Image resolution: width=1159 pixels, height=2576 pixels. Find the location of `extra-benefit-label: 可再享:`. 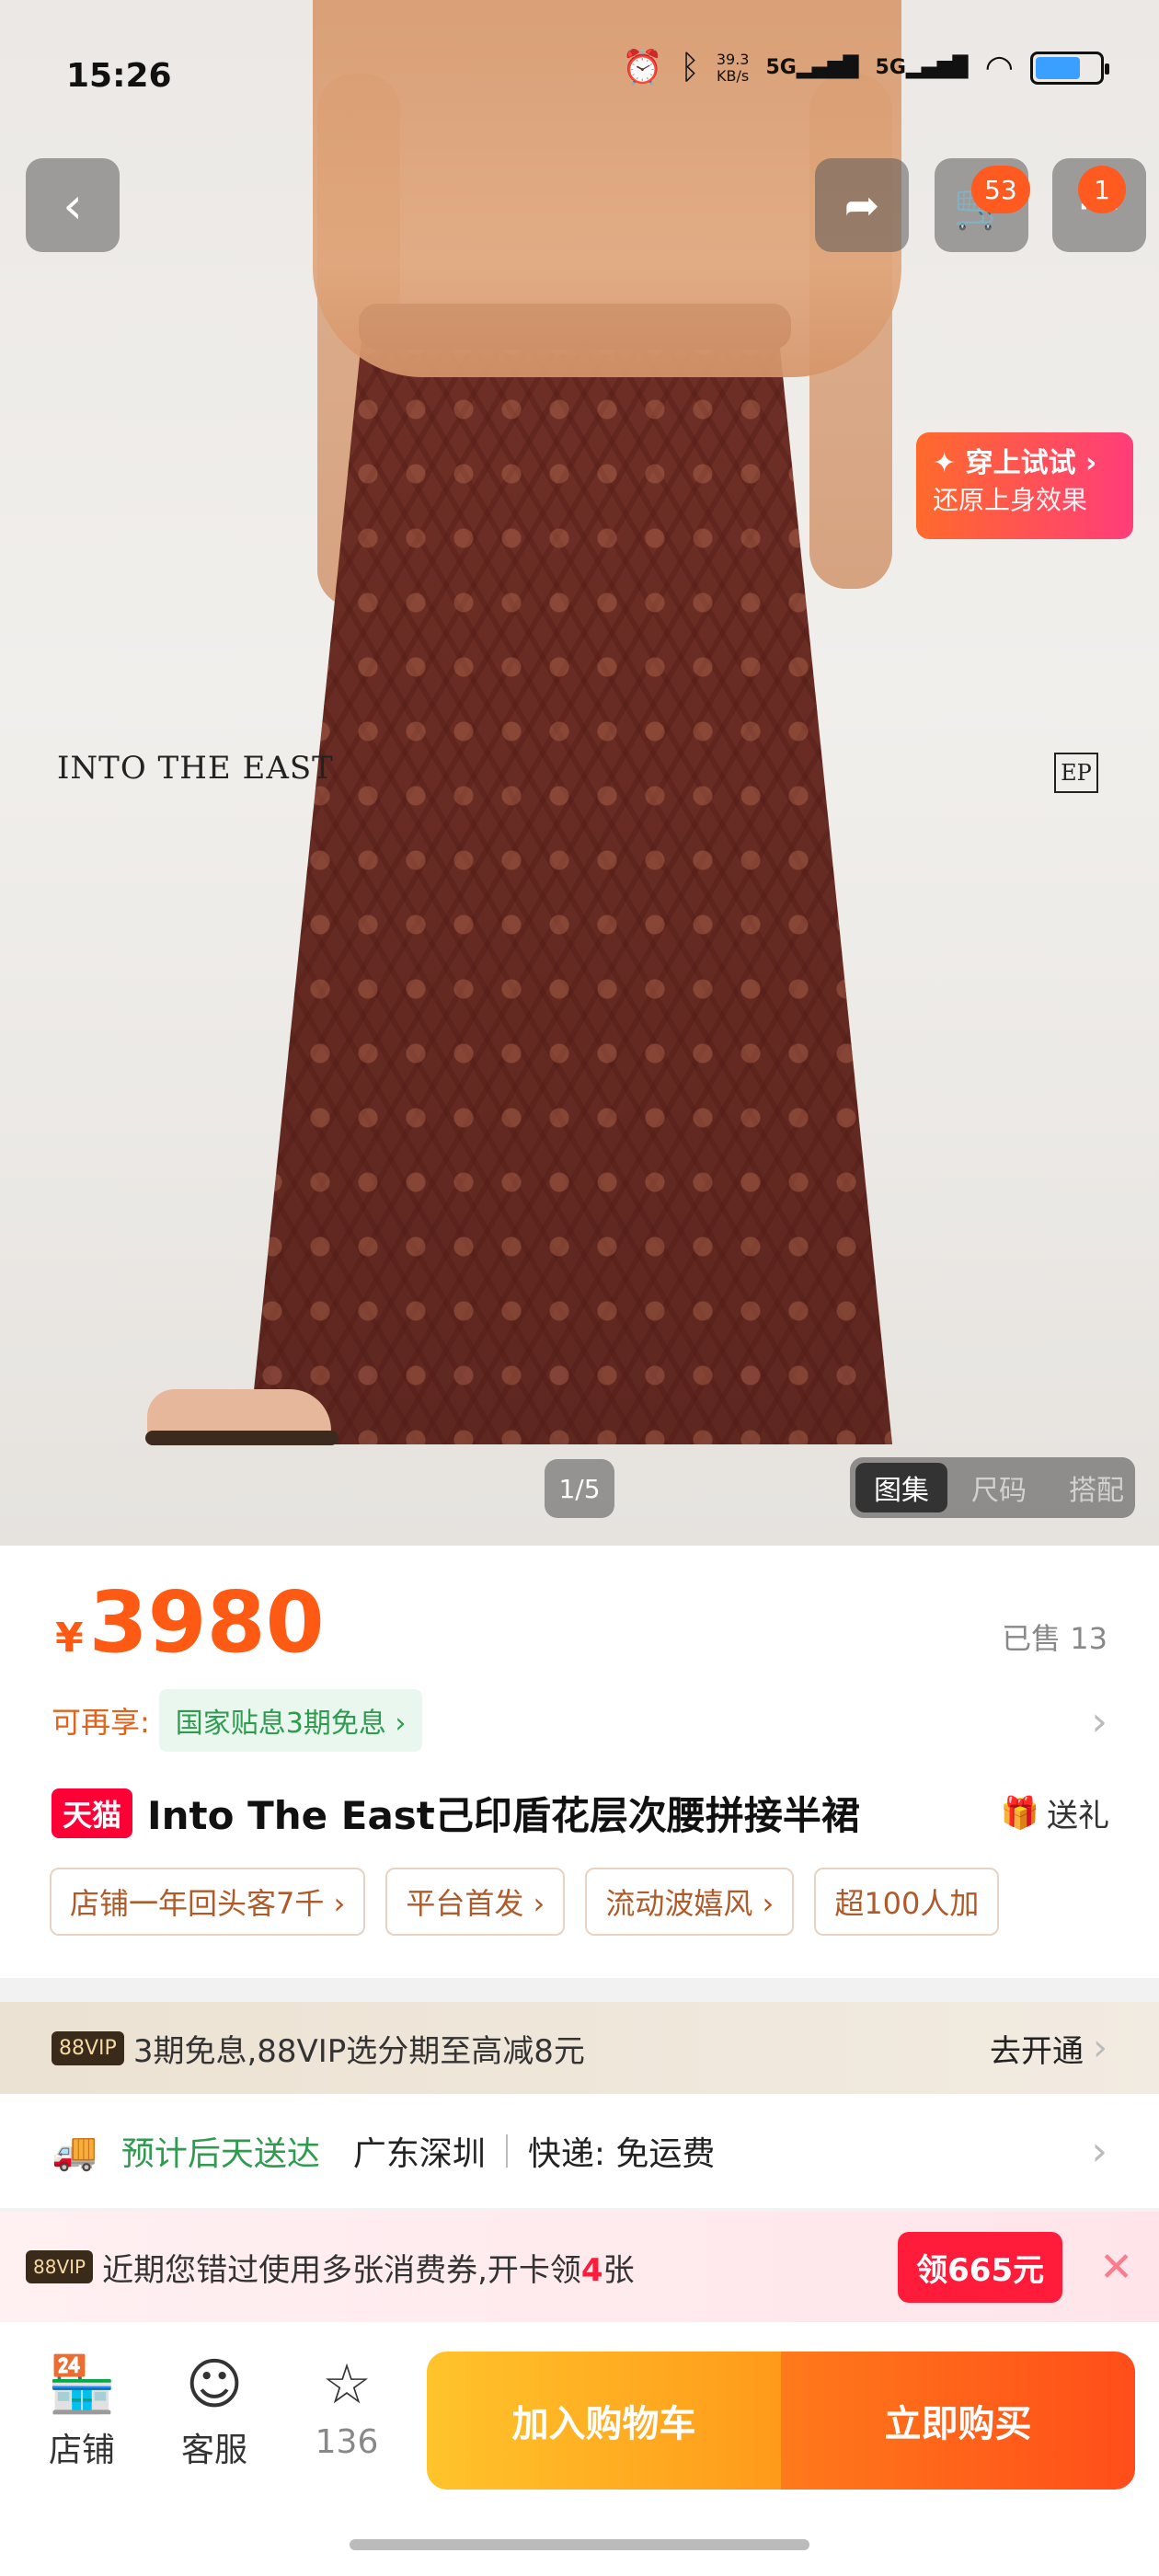

extra-benefit-label: 可再享: is located at coordinates (101, 1722).